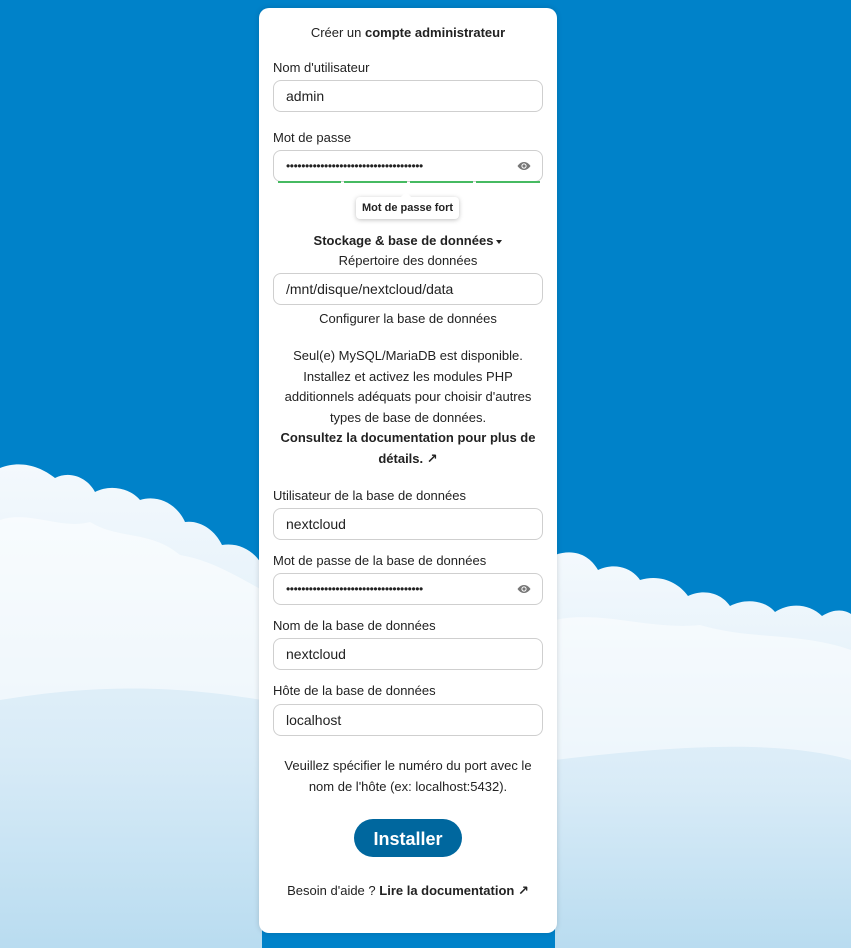 The image size is (851, 948). Describe the element at coordinates (312, 137) in the screenshot. I see `password-label: Mot de passe` at that location.